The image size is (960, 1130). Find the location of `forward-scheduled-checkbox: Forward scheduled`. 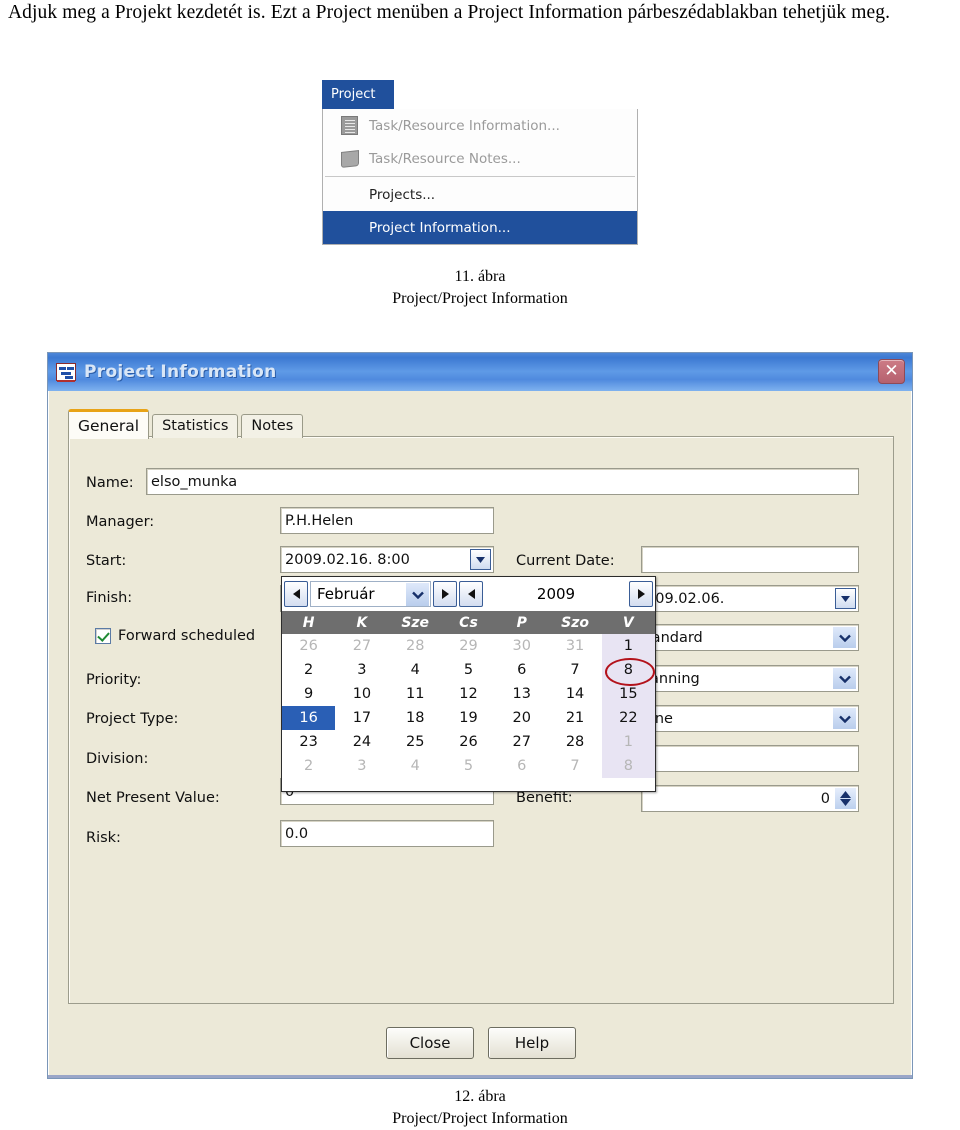

forward-scheduled-checkbox: Forward scheduled is located at coordinates (175, 636).